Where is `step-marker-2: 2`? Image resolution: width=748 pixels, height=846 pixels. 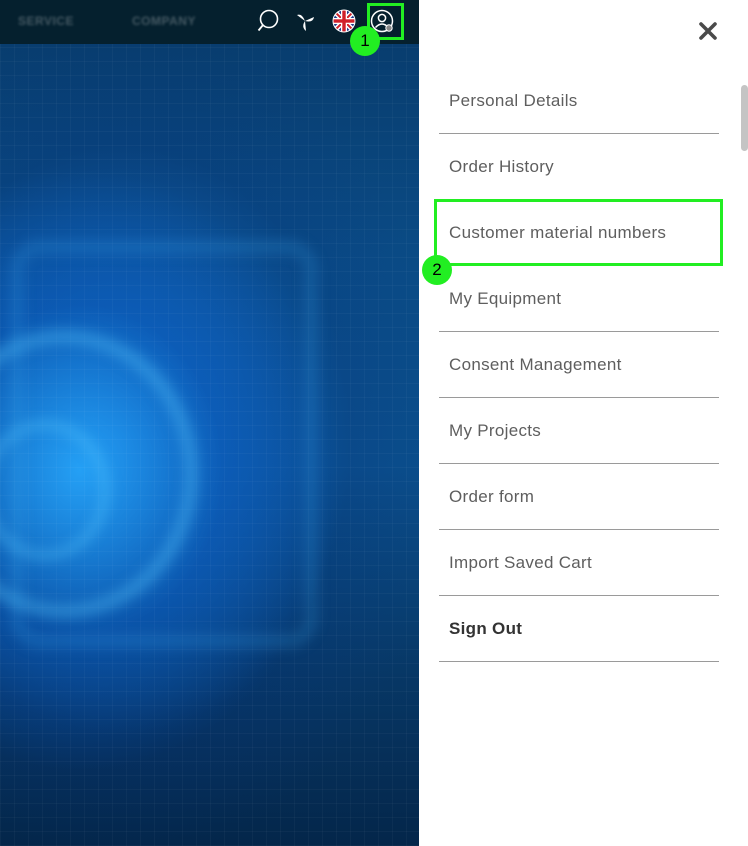 step-marker-2: 2 is located at coordinates (437, 270).